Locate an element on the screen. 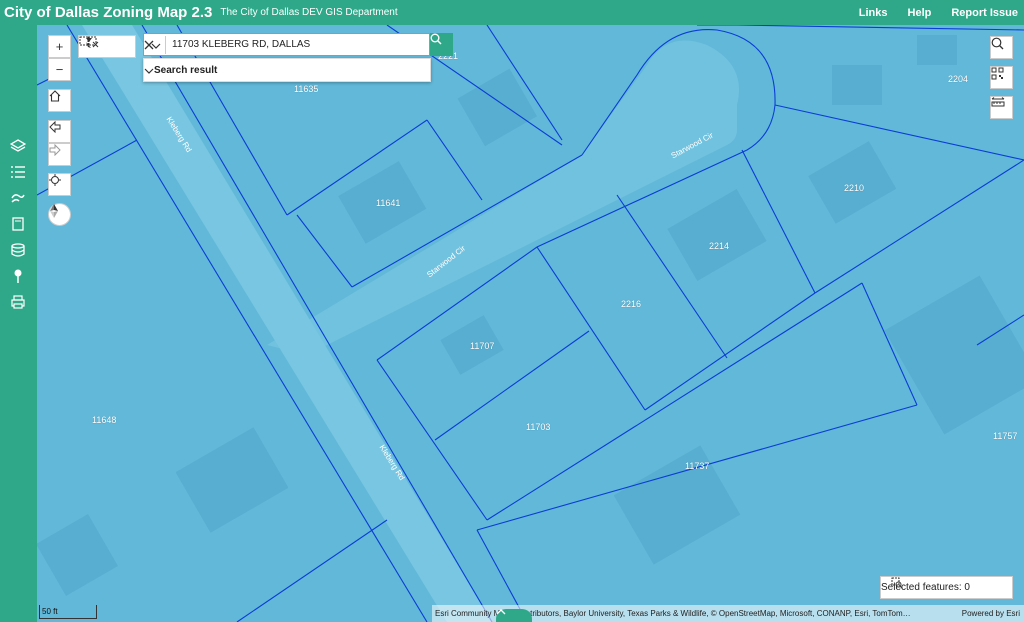  previous-extent-button is located at coordinates (59, 131).